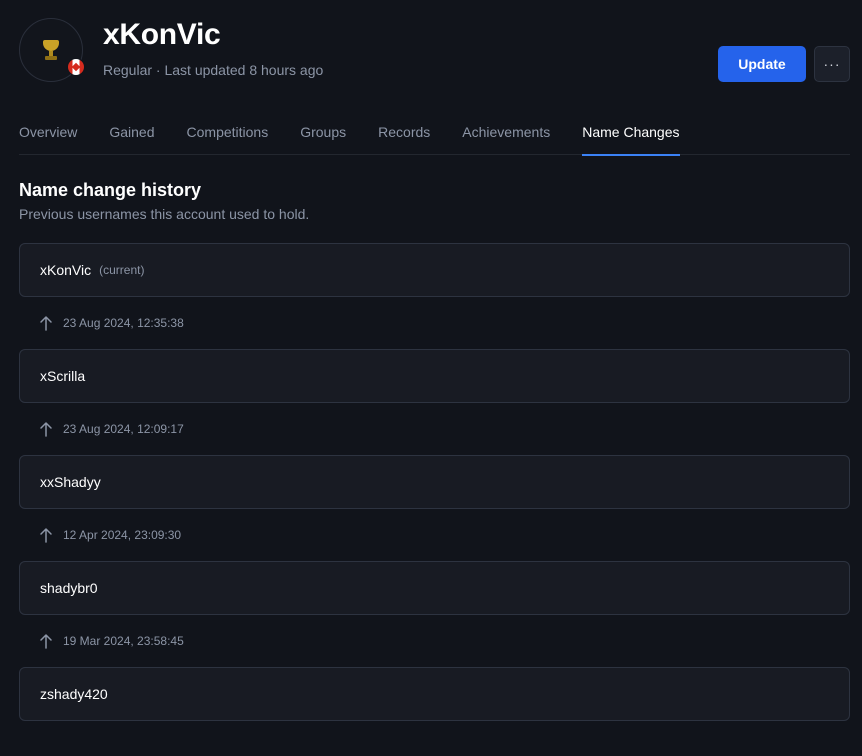  What do you see at coordinates (69, 588) in the screenshot?
I see `username: shadybr0` at bounding box center [69, 588].